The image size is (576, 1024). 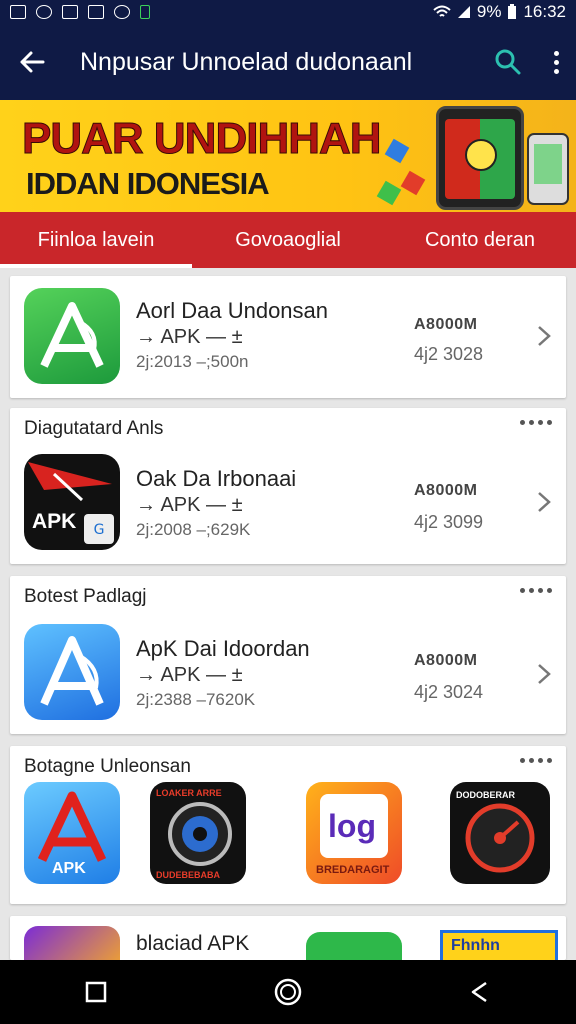 What do you see at coordinates (449, 522) in the screenshot?
I see `app-count: 4j2 3099` at bounding box center [449, 522].